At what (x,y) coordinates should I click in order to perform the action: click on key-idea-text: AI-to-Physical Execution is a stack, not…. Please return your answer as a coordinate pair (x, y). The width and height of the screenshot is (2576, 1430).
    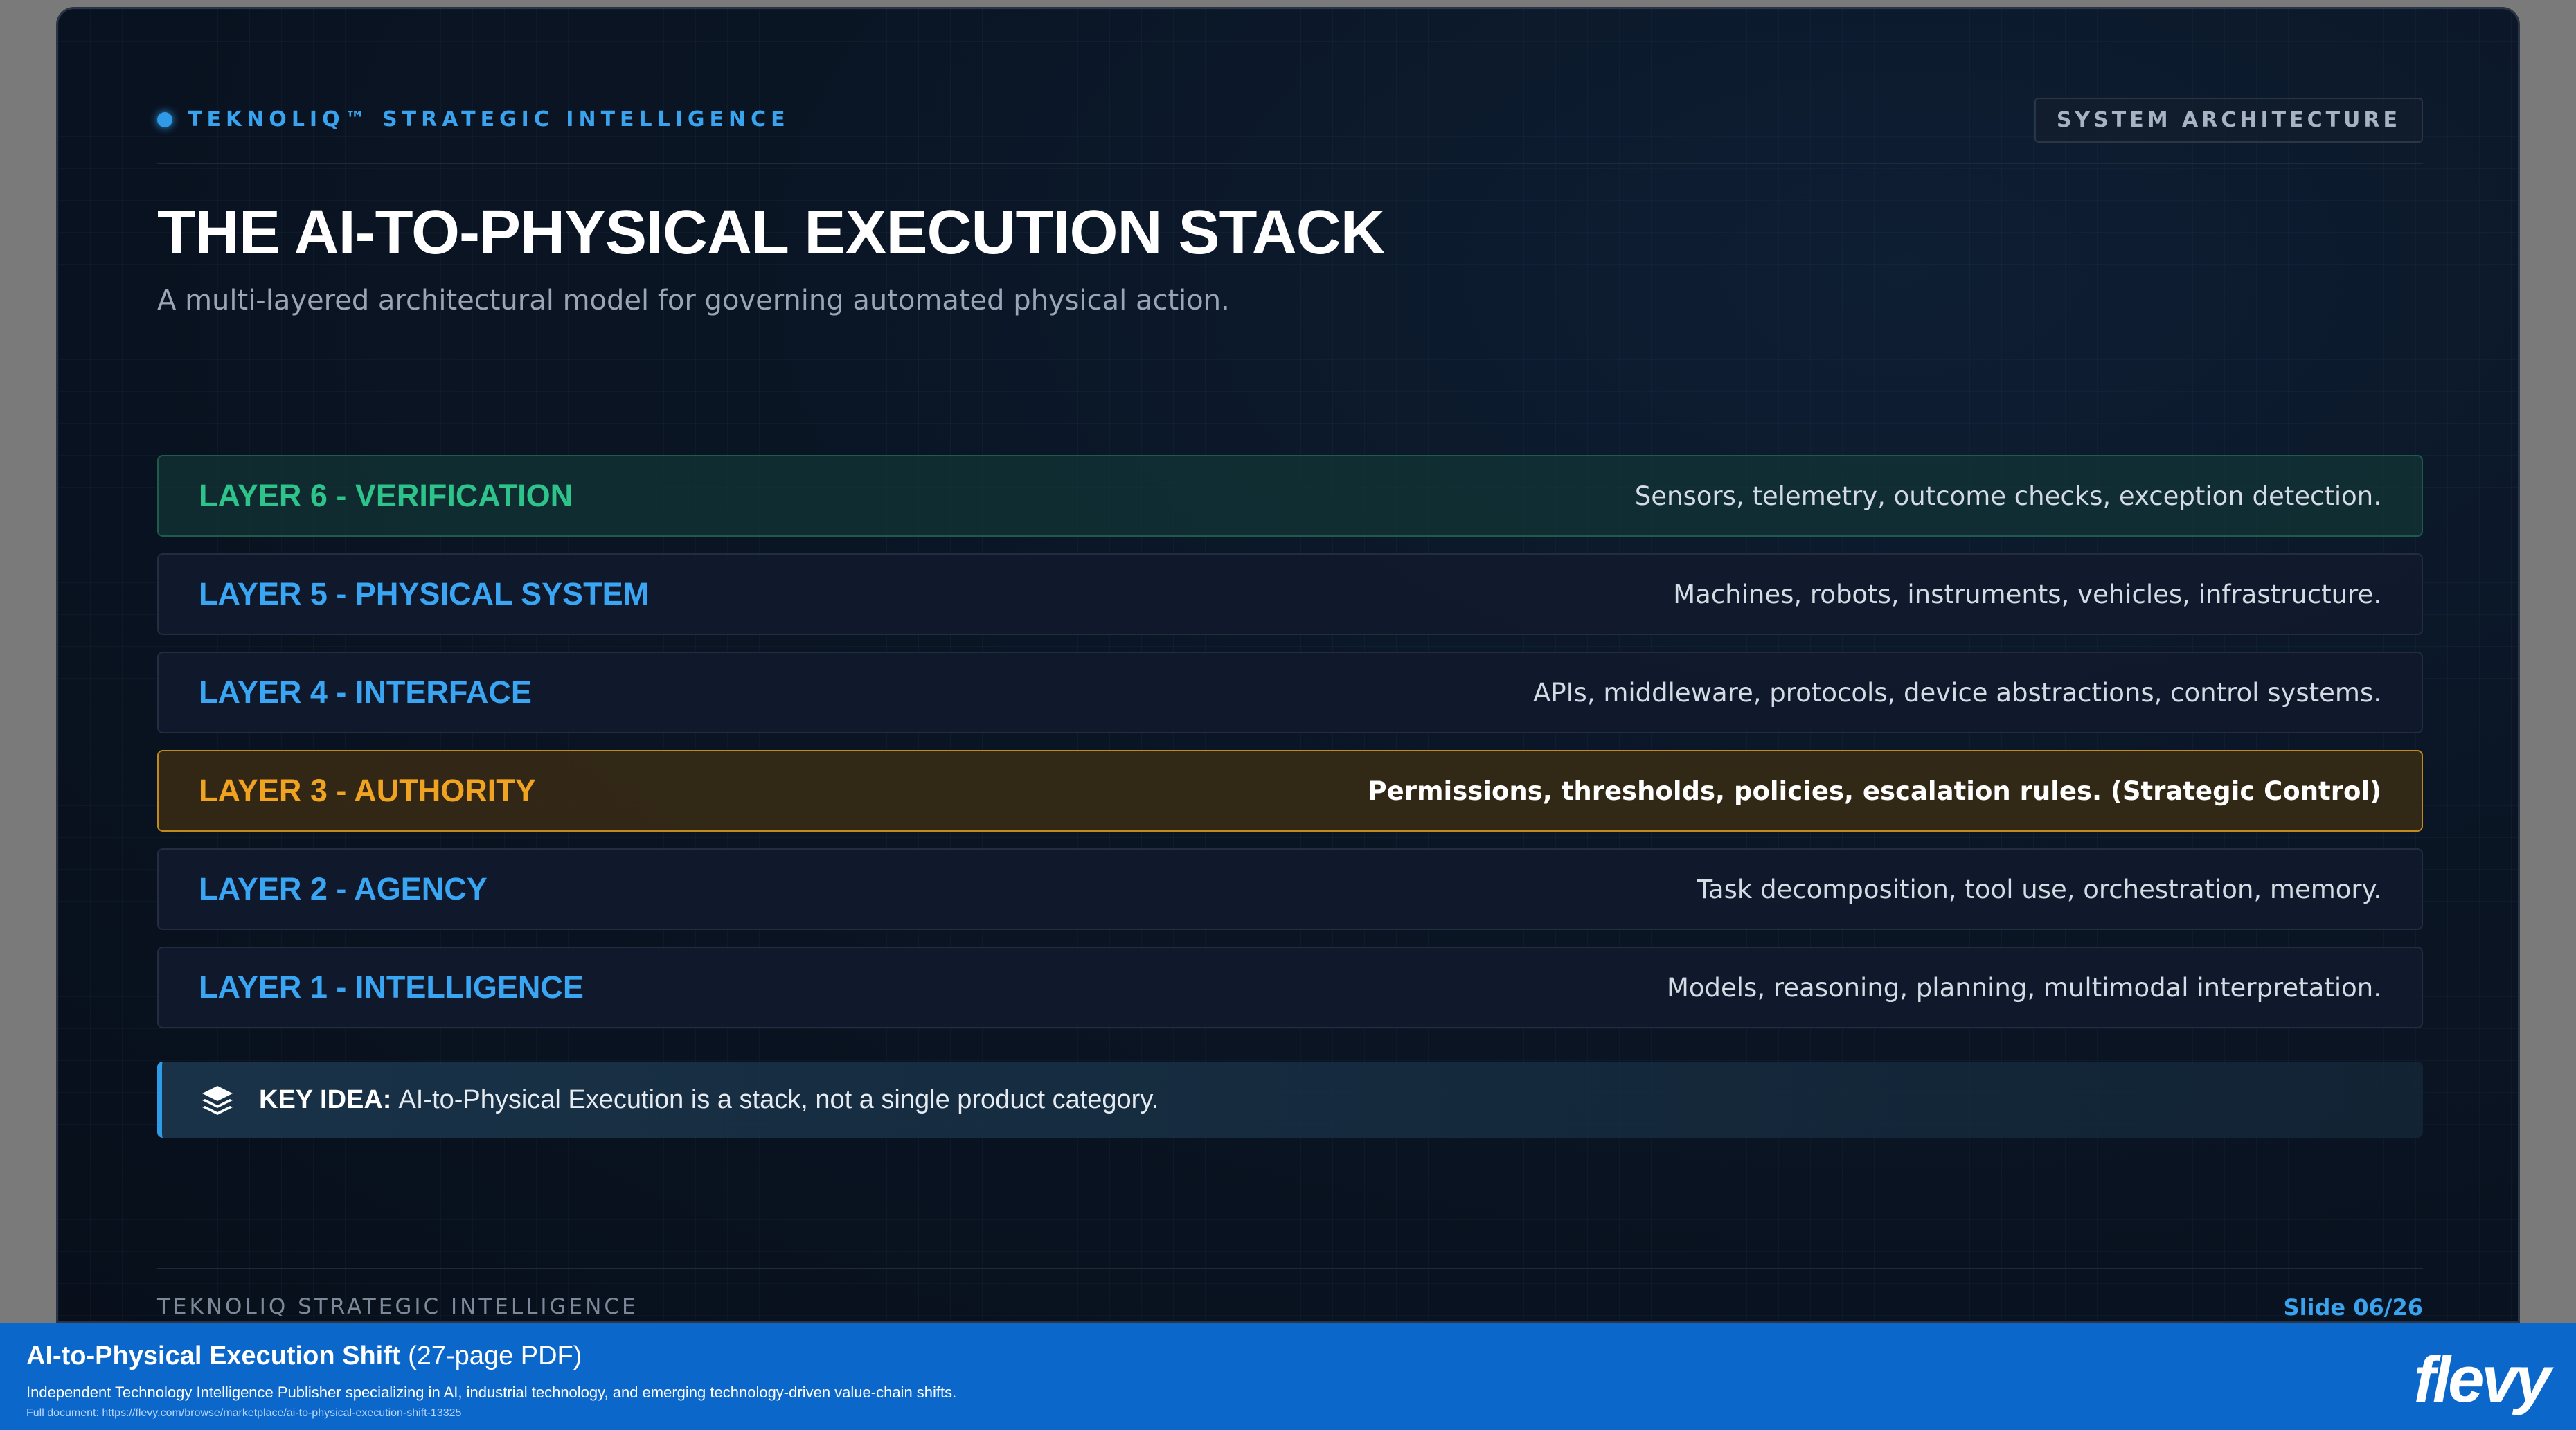
    Looking at the image, I should click on (778, 1099).